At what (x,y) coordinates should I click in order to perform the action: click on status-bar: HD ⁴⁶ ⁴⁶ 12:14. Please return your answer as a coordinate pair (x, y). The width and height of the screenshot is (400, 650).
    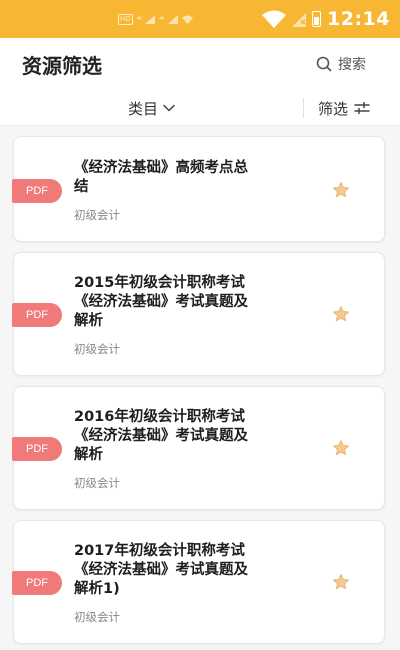
    Looking at the image, I should click on (200, 19).